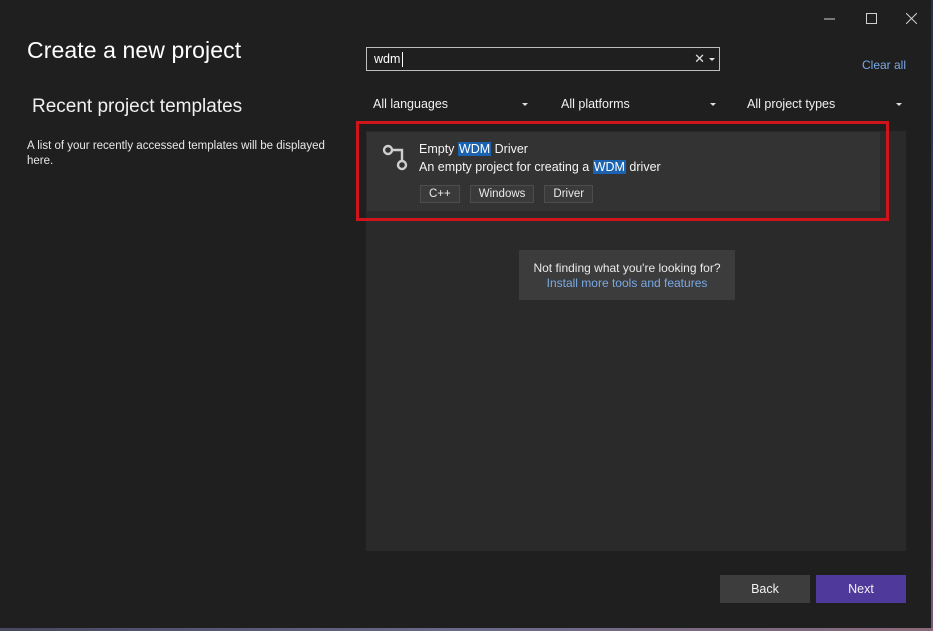  I want to click on clear-all-link: Clear all, so click(884, 65).